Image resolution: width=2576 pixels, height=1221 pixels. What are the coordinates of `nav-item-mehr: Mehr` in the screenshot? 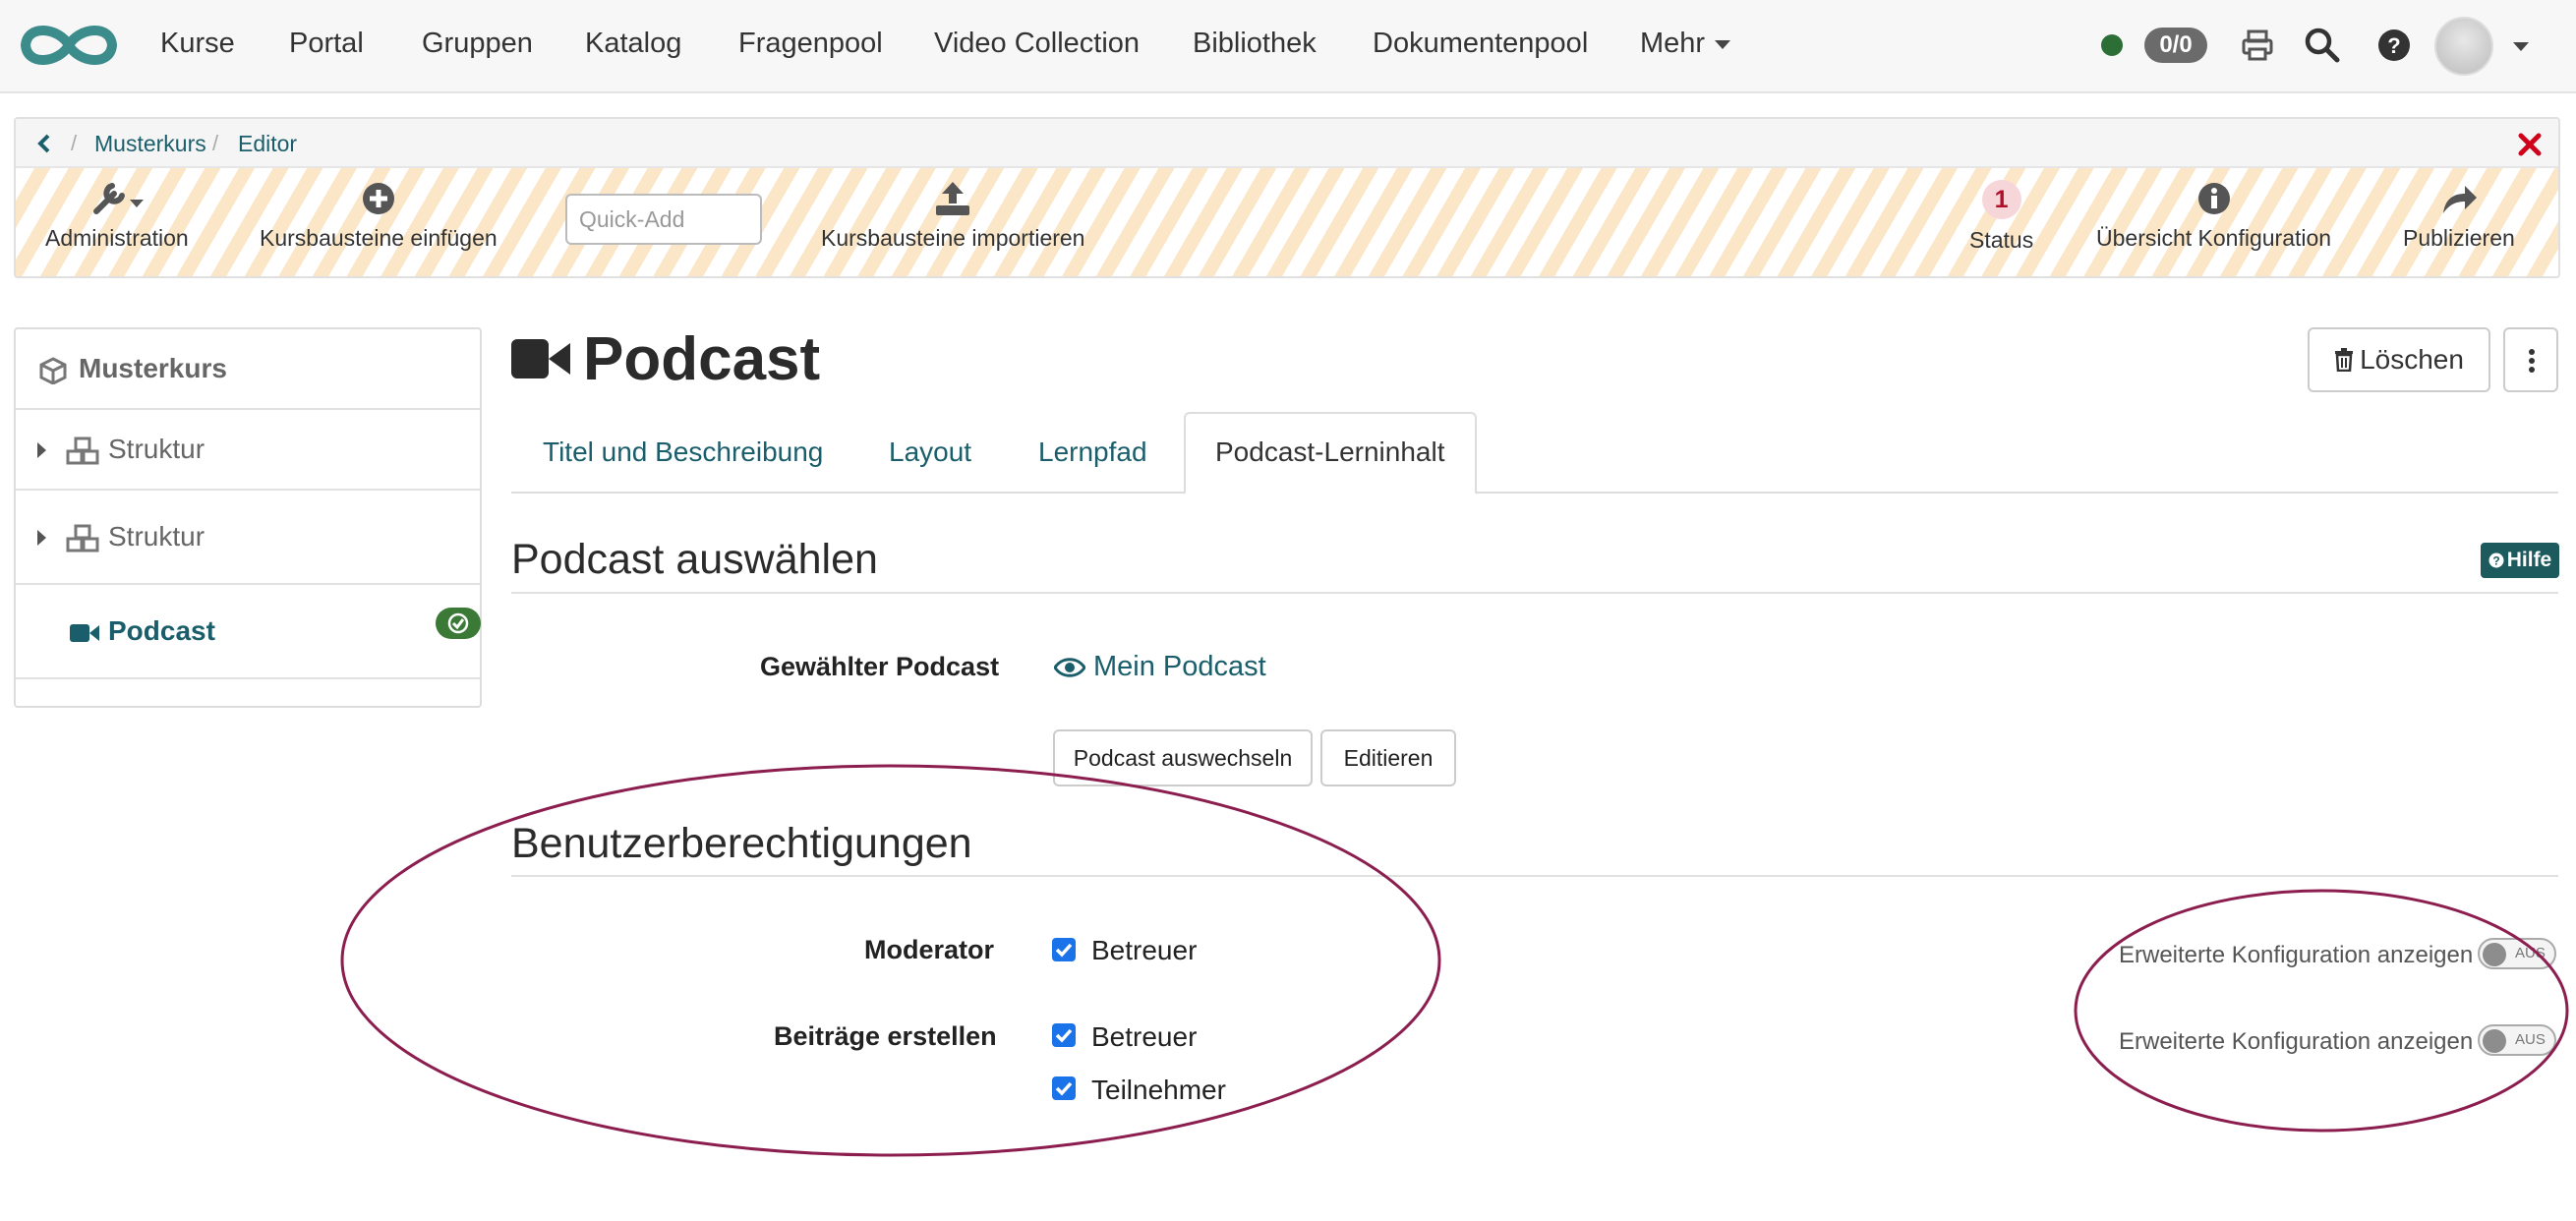 It's located at (1685, 44).